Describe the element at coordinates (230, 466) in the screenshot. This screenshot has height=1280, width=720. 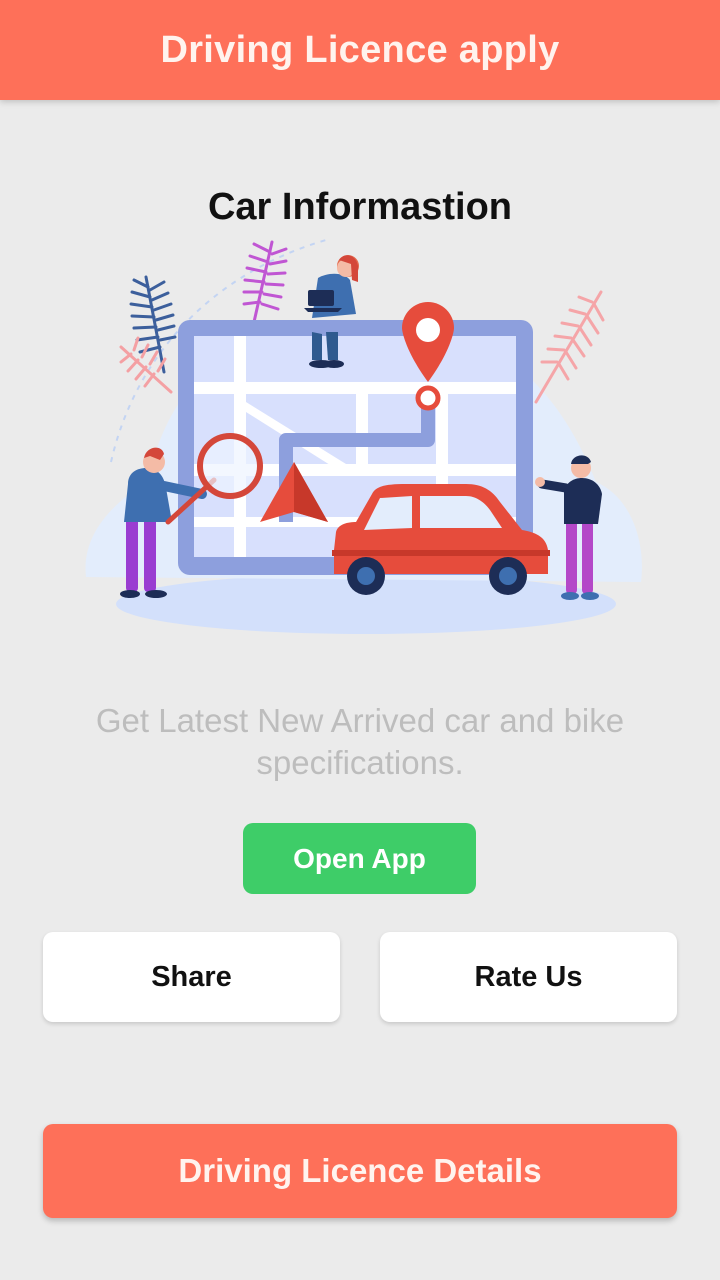
I see `magnifier-icon` at that location.